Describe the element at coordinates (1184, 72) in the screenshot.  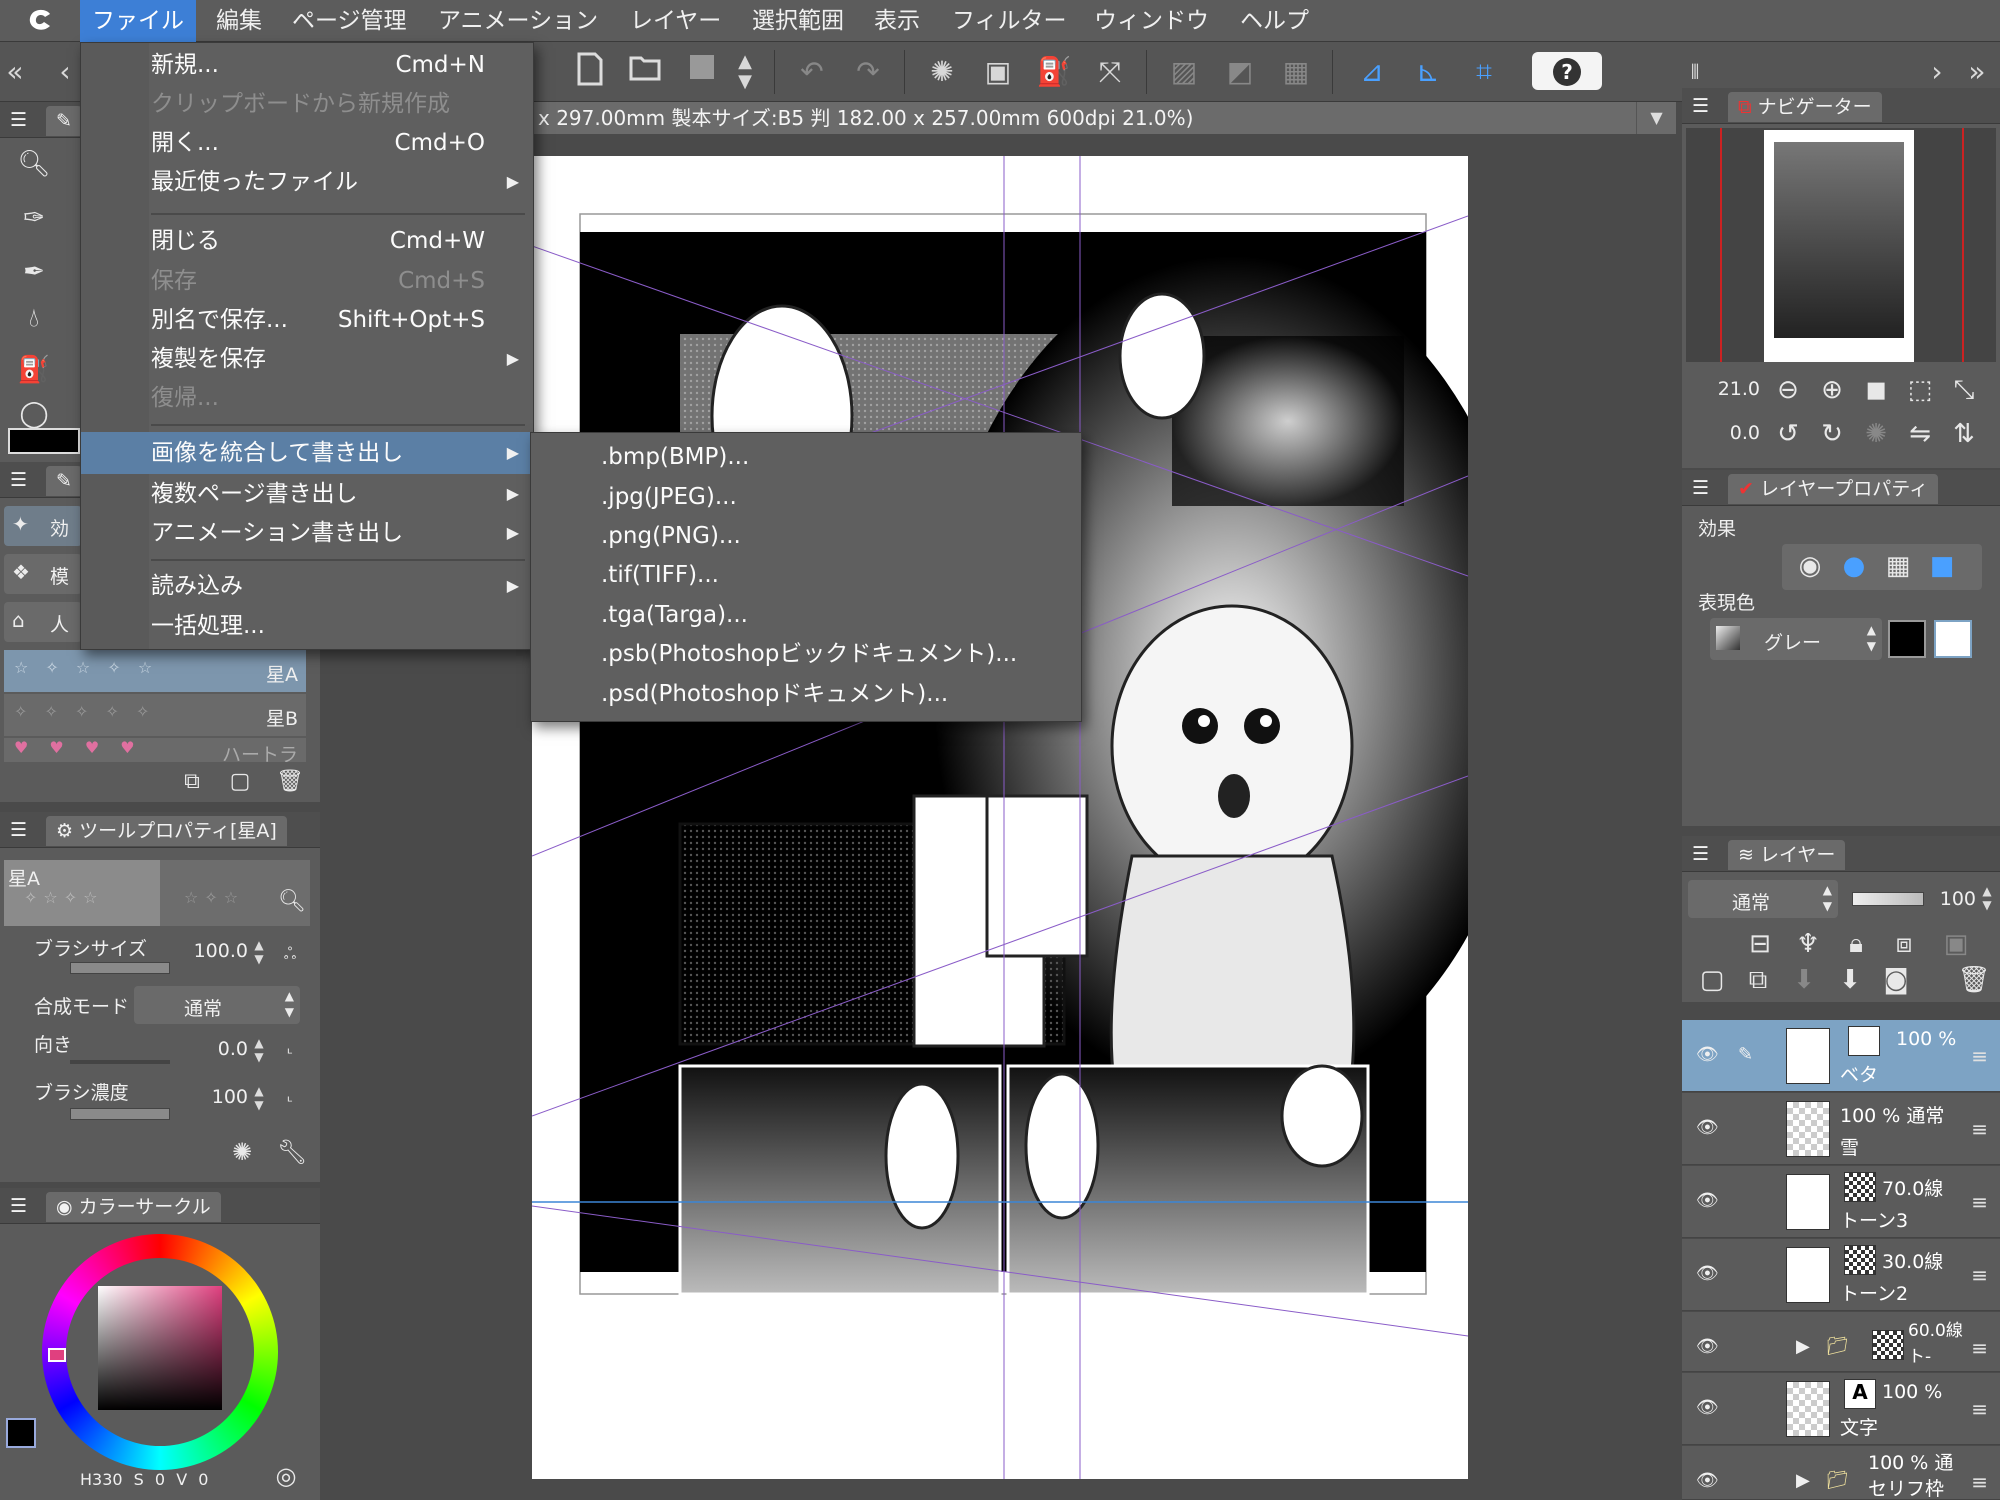
I see `clear-icon: ▨` at that location.